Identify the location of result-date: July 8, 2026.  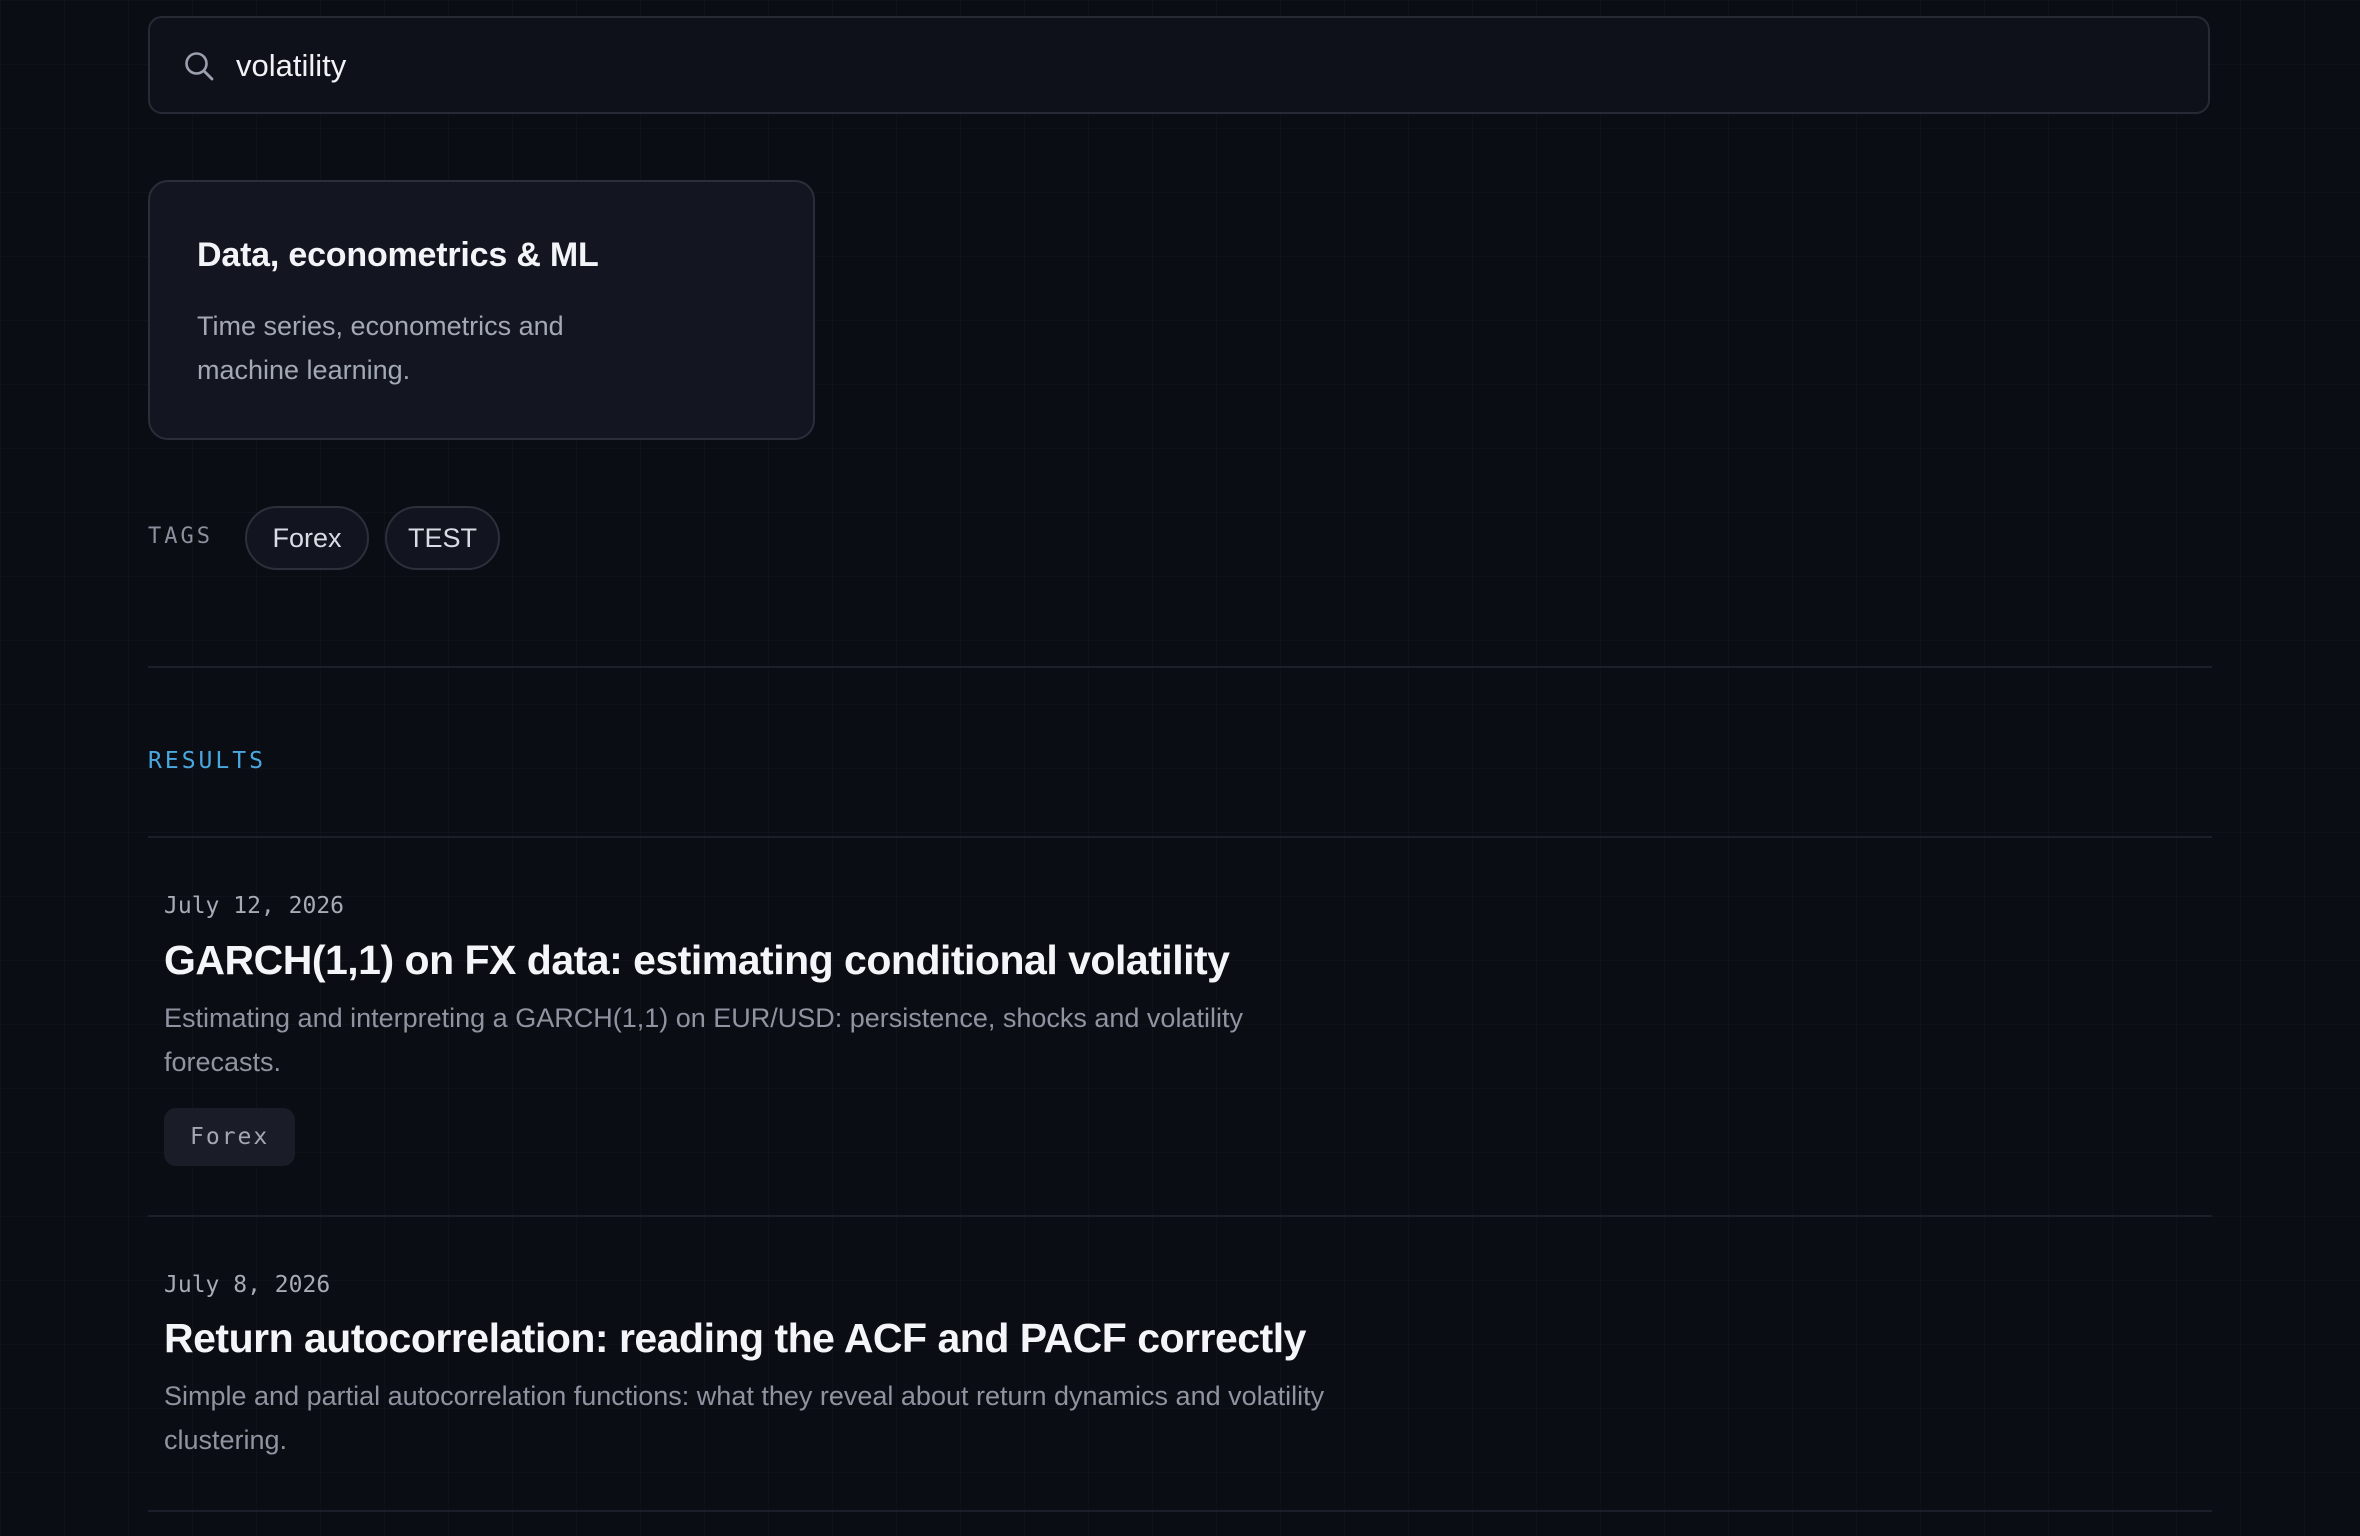
(247, 1285).